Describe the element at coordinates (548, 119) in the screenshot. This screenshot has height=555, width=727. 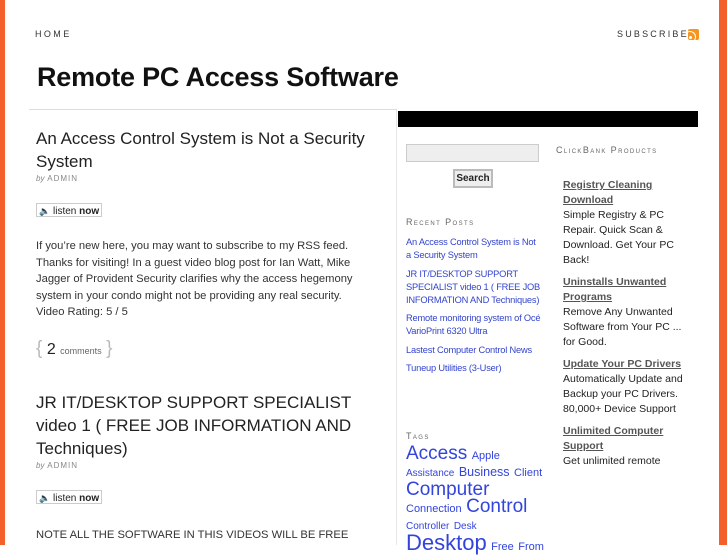
I see `sidebar-banner-bar` at that location.